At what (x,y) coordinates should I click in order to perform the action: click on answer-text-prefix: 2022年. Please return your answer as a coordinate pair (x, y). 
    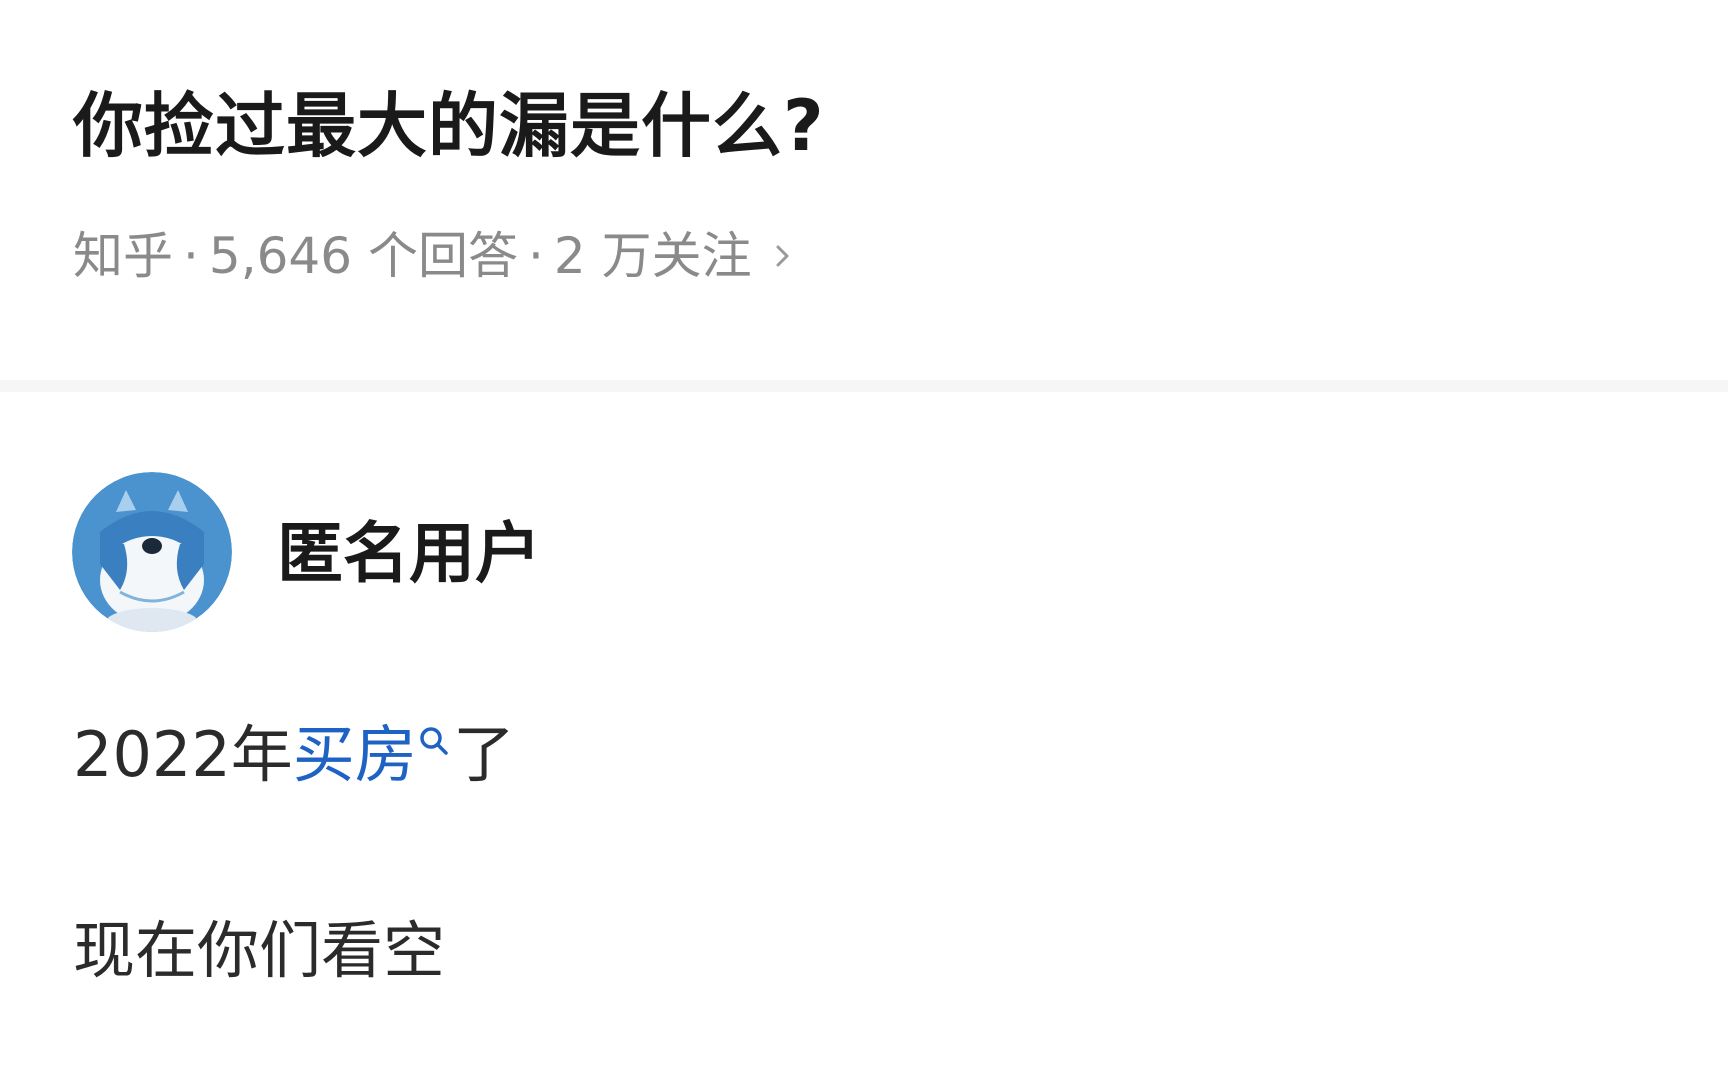
    Looking at the image, I should click on (183, 754).